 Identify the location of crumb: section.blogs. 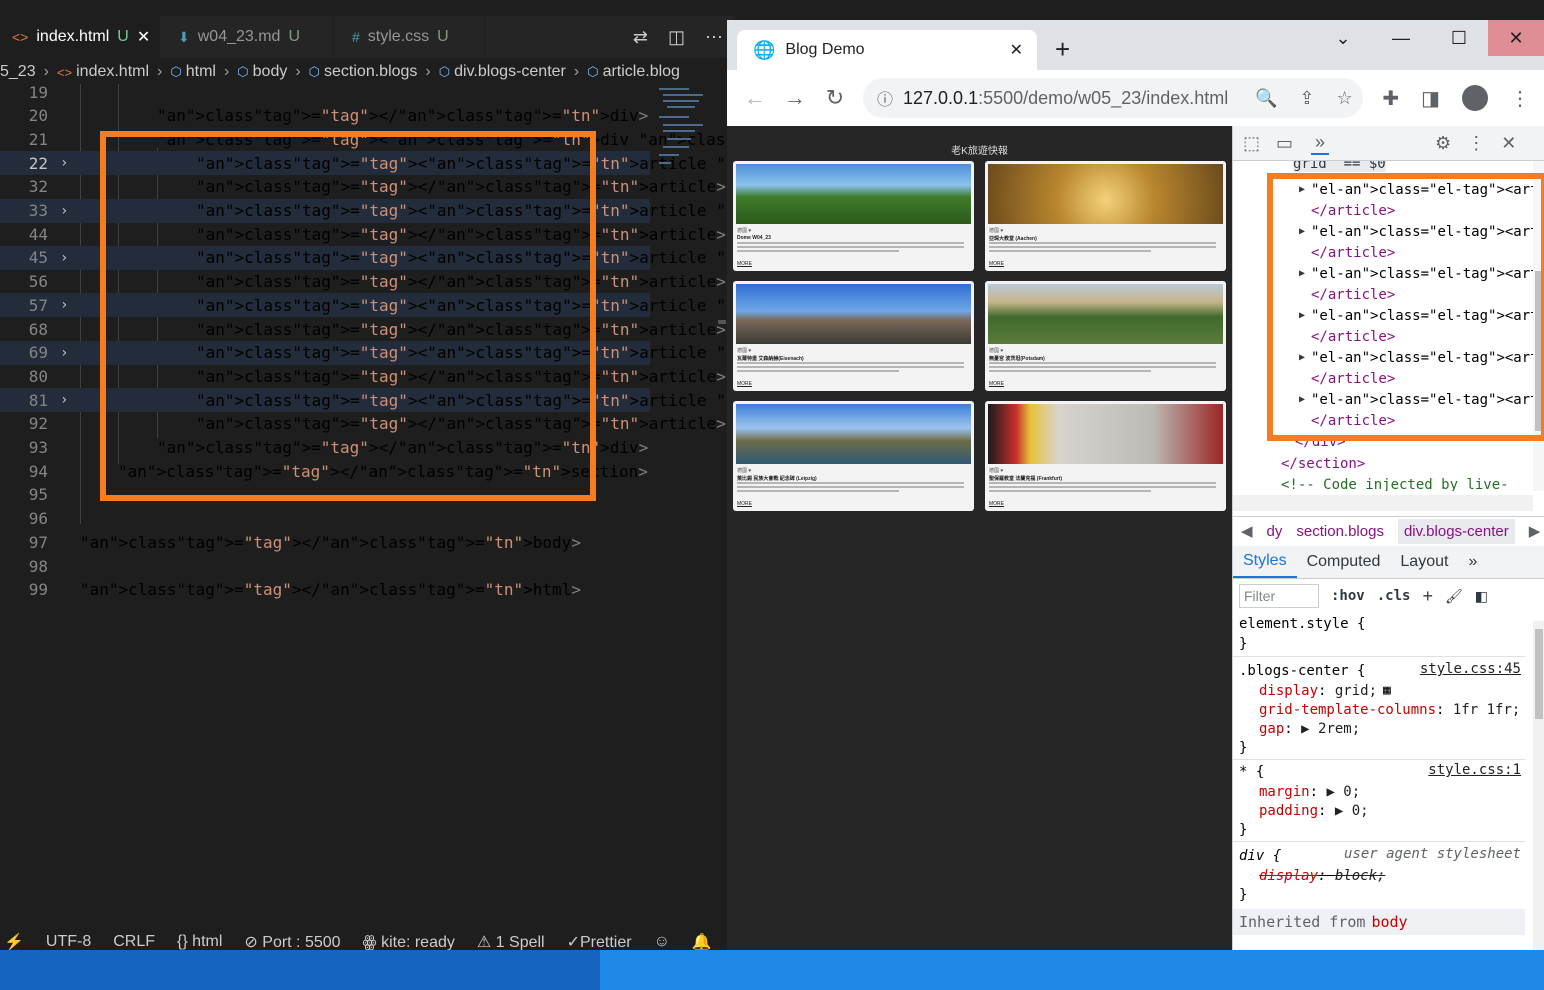
(1340, 531).